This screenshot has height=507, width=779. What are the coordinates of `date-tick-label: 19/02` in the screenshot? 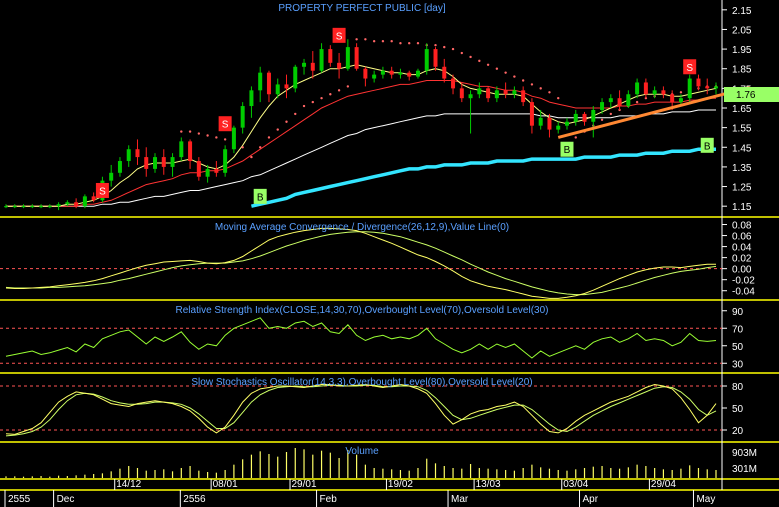 It's located at (400, 484).